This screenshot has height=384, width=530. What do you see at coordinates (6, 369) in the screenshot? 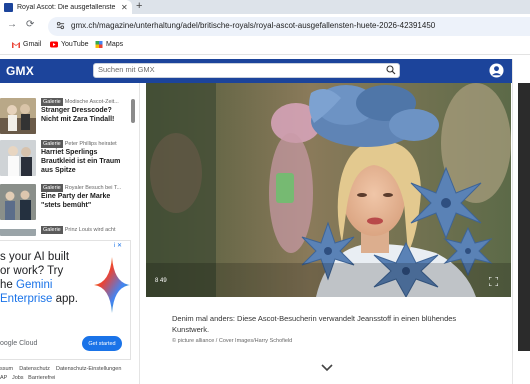
I see `footer-link: ssum` at bounding box center [6, 369].